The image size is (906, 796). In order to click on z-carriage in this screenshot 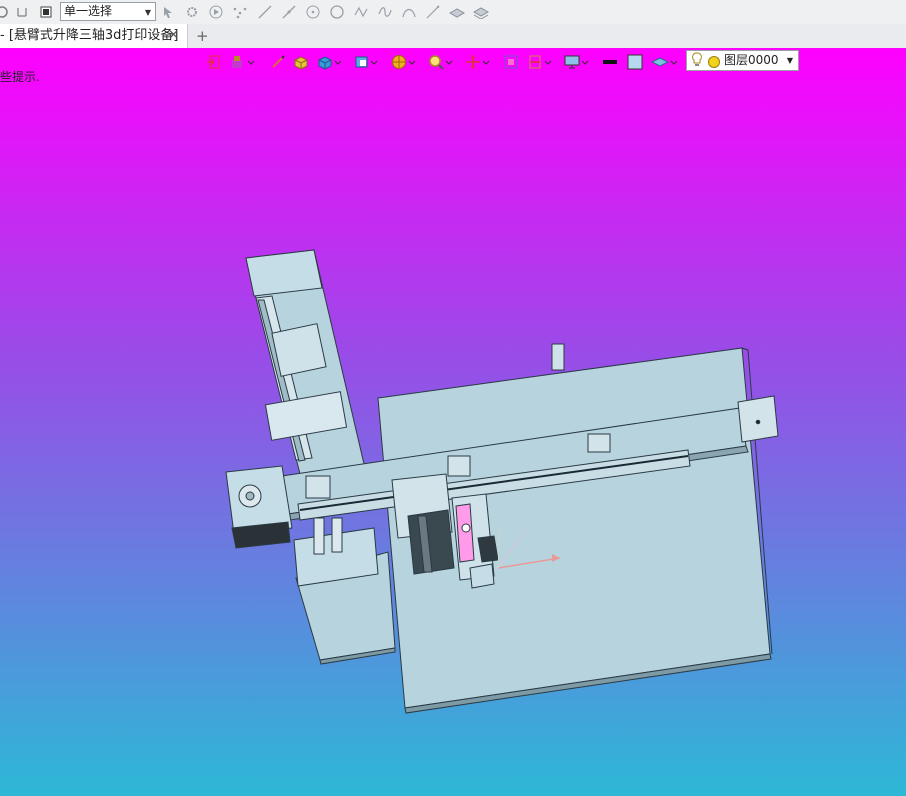, I will do `click(299, 350)`.